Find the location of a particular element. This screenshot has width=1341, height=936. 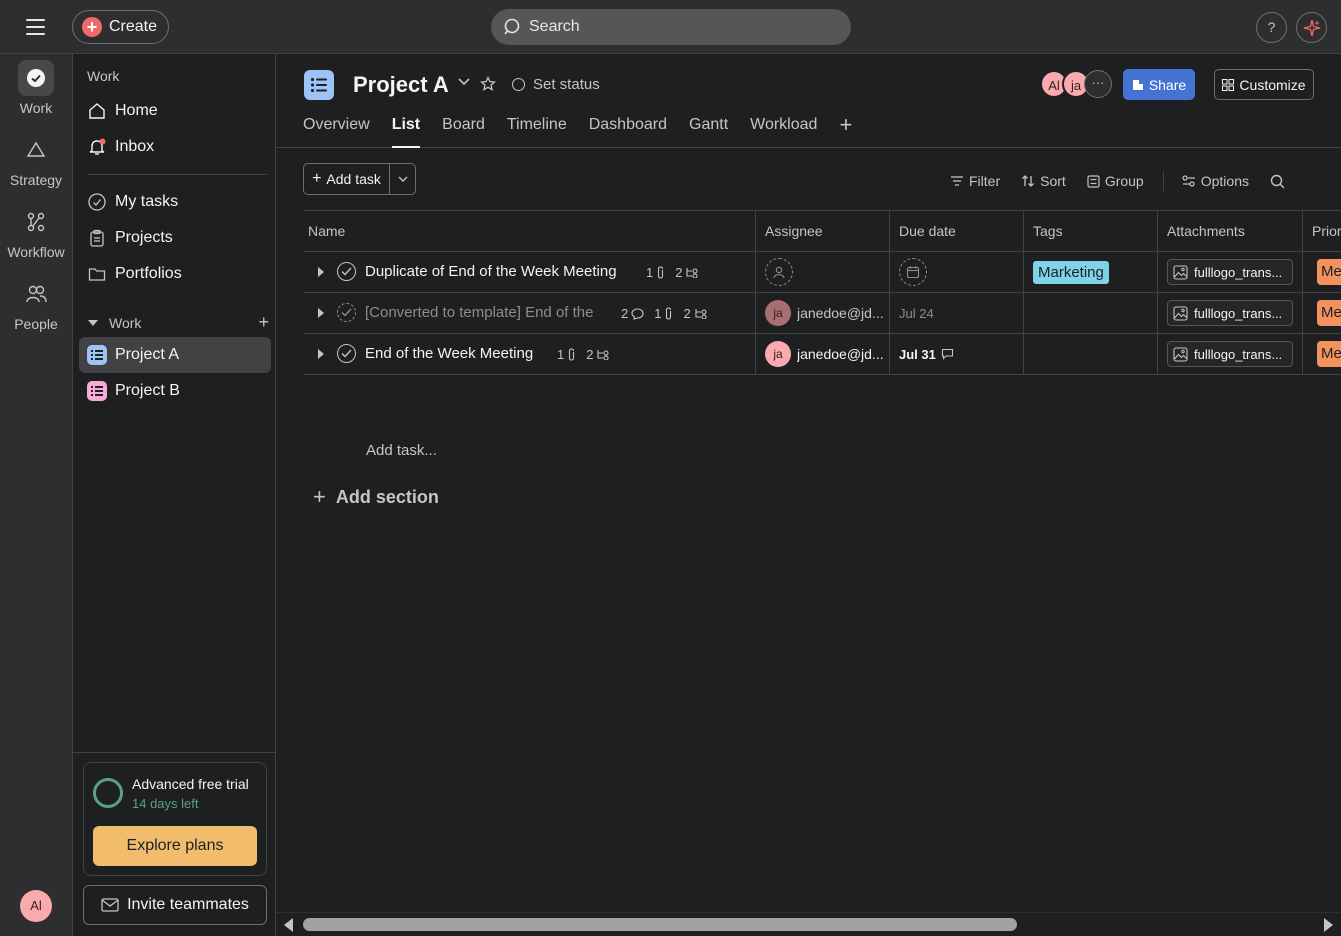

user-avatar: Al is located at coordinates (36, 906).